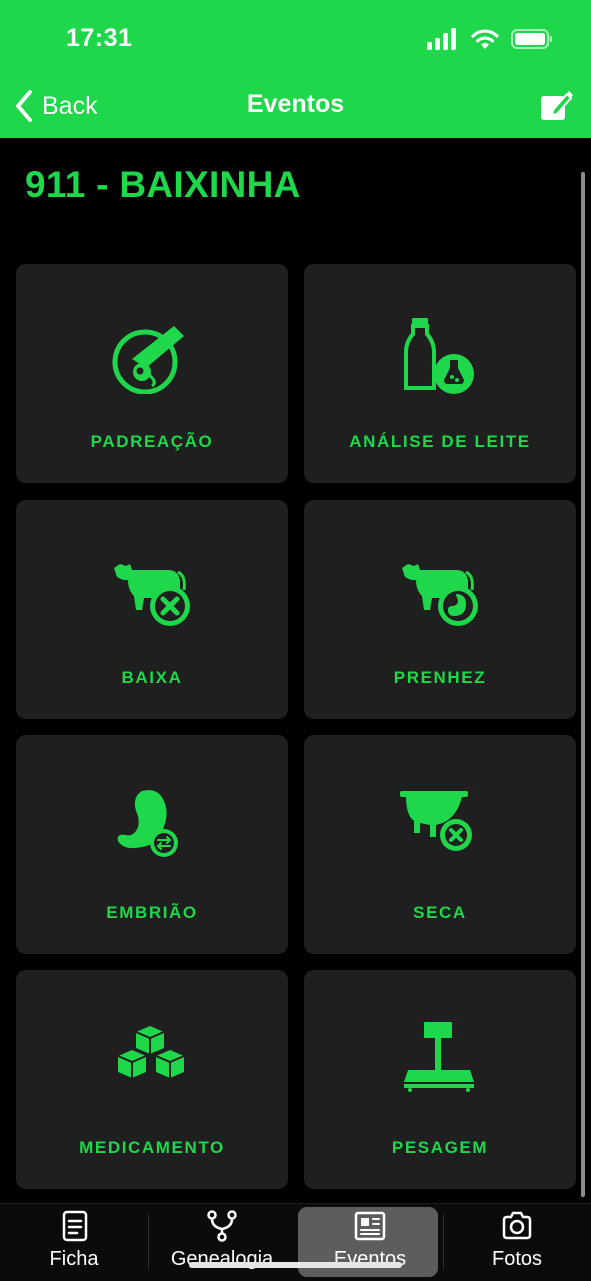 The width and height of the screenshot is (591, 1281). Describe the element at coordinates (152, 912) in the screenshot. I see `tile-label: EMBRIÃO` at that location.